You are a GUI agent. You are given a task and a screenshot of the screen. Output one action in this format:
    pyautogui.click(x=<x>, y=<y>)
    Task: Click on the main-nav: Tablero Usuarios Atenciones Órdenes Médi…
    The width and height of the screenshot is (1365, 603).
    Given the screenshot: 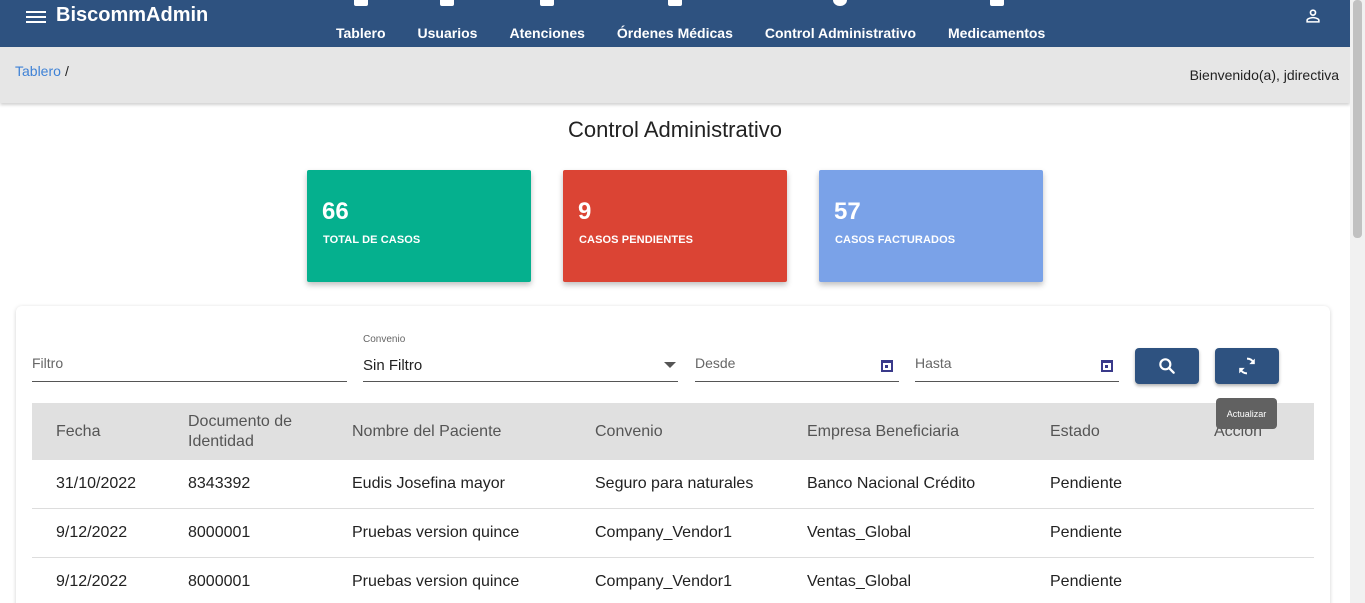 What is the action you would take?
    pyautogui.click(x=690, y=23)
    